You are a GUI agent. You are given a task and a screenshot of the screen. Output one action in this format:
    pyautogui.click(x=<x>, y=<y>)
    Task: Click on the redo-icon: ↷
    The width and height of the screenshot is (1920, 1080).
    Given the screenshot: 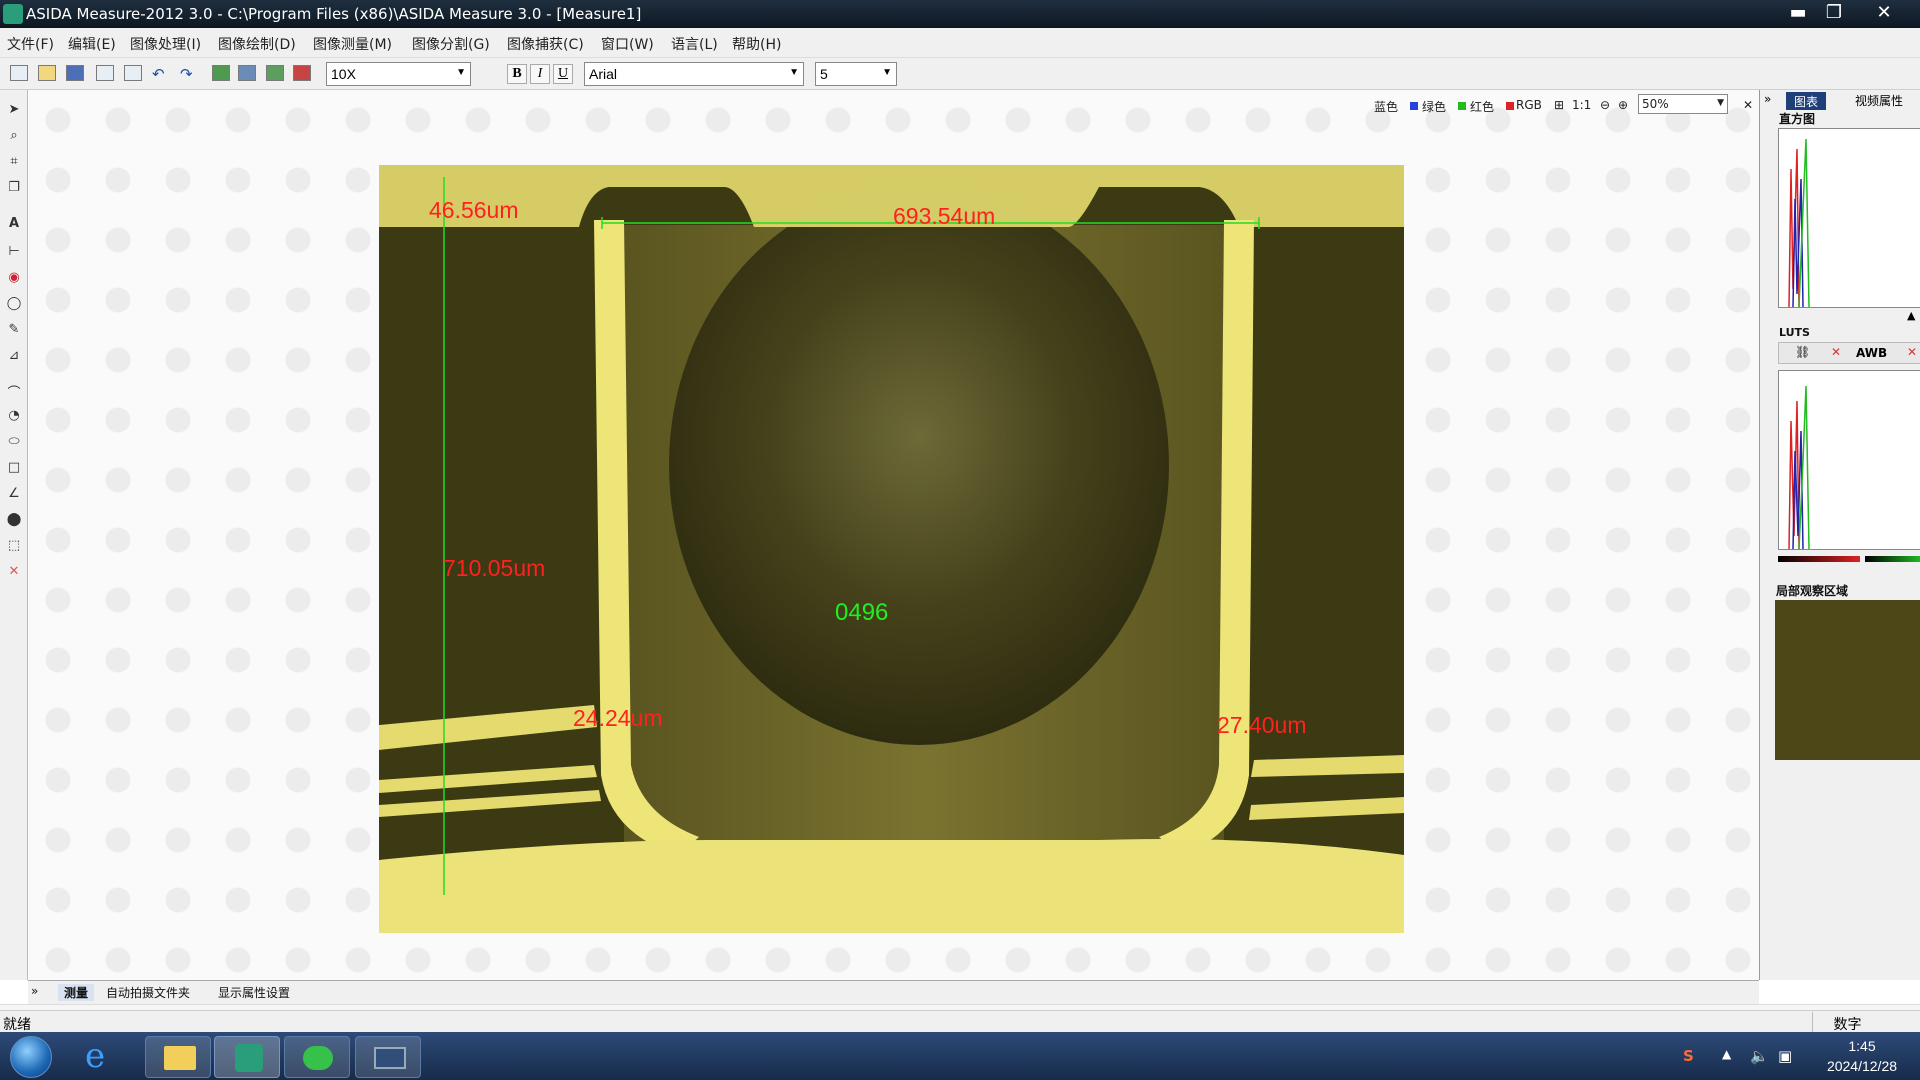 What is the action you would take?
    pyautogui.click(x=189, y=74)
    